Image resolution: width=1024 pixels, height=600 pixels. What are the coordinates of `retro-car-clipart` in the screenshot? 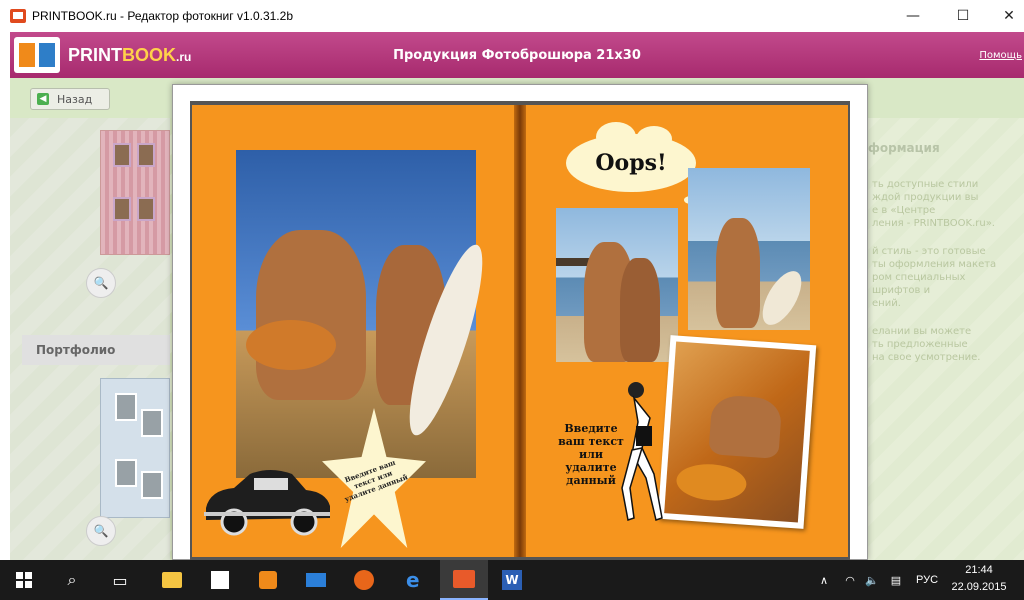 It's located at (267, 503).